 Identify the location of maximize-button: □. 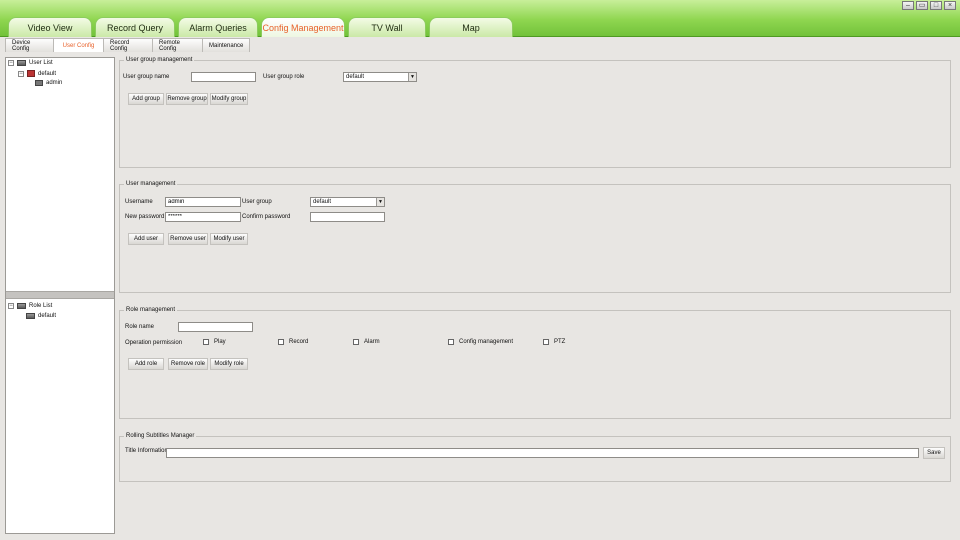
(936, 5).